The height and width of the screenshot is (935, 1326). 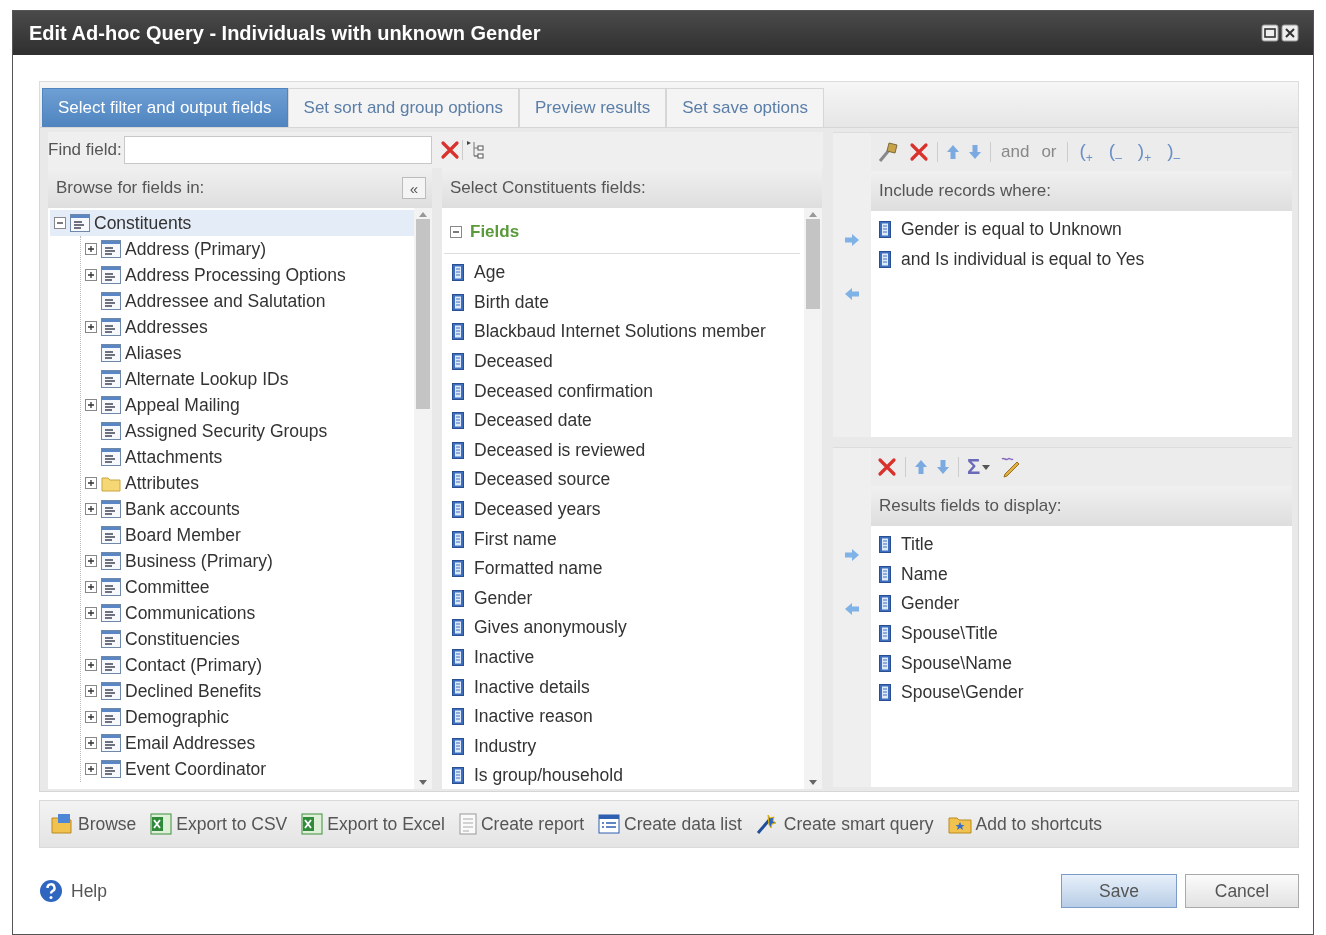 What do you see at coordinates (624, 657) in the screenshot?
I see `field-item: Inactive` at bounding box center [624, 657].